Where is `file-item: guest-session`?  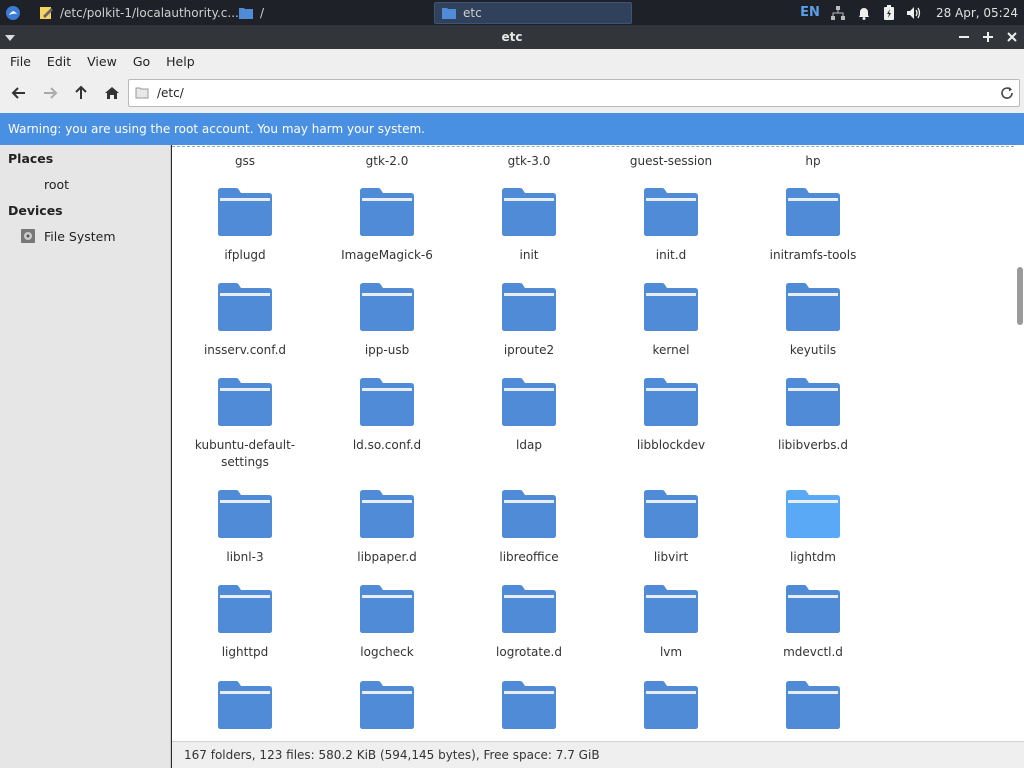 file-item: guest-session is located at coordinates (671, 161).